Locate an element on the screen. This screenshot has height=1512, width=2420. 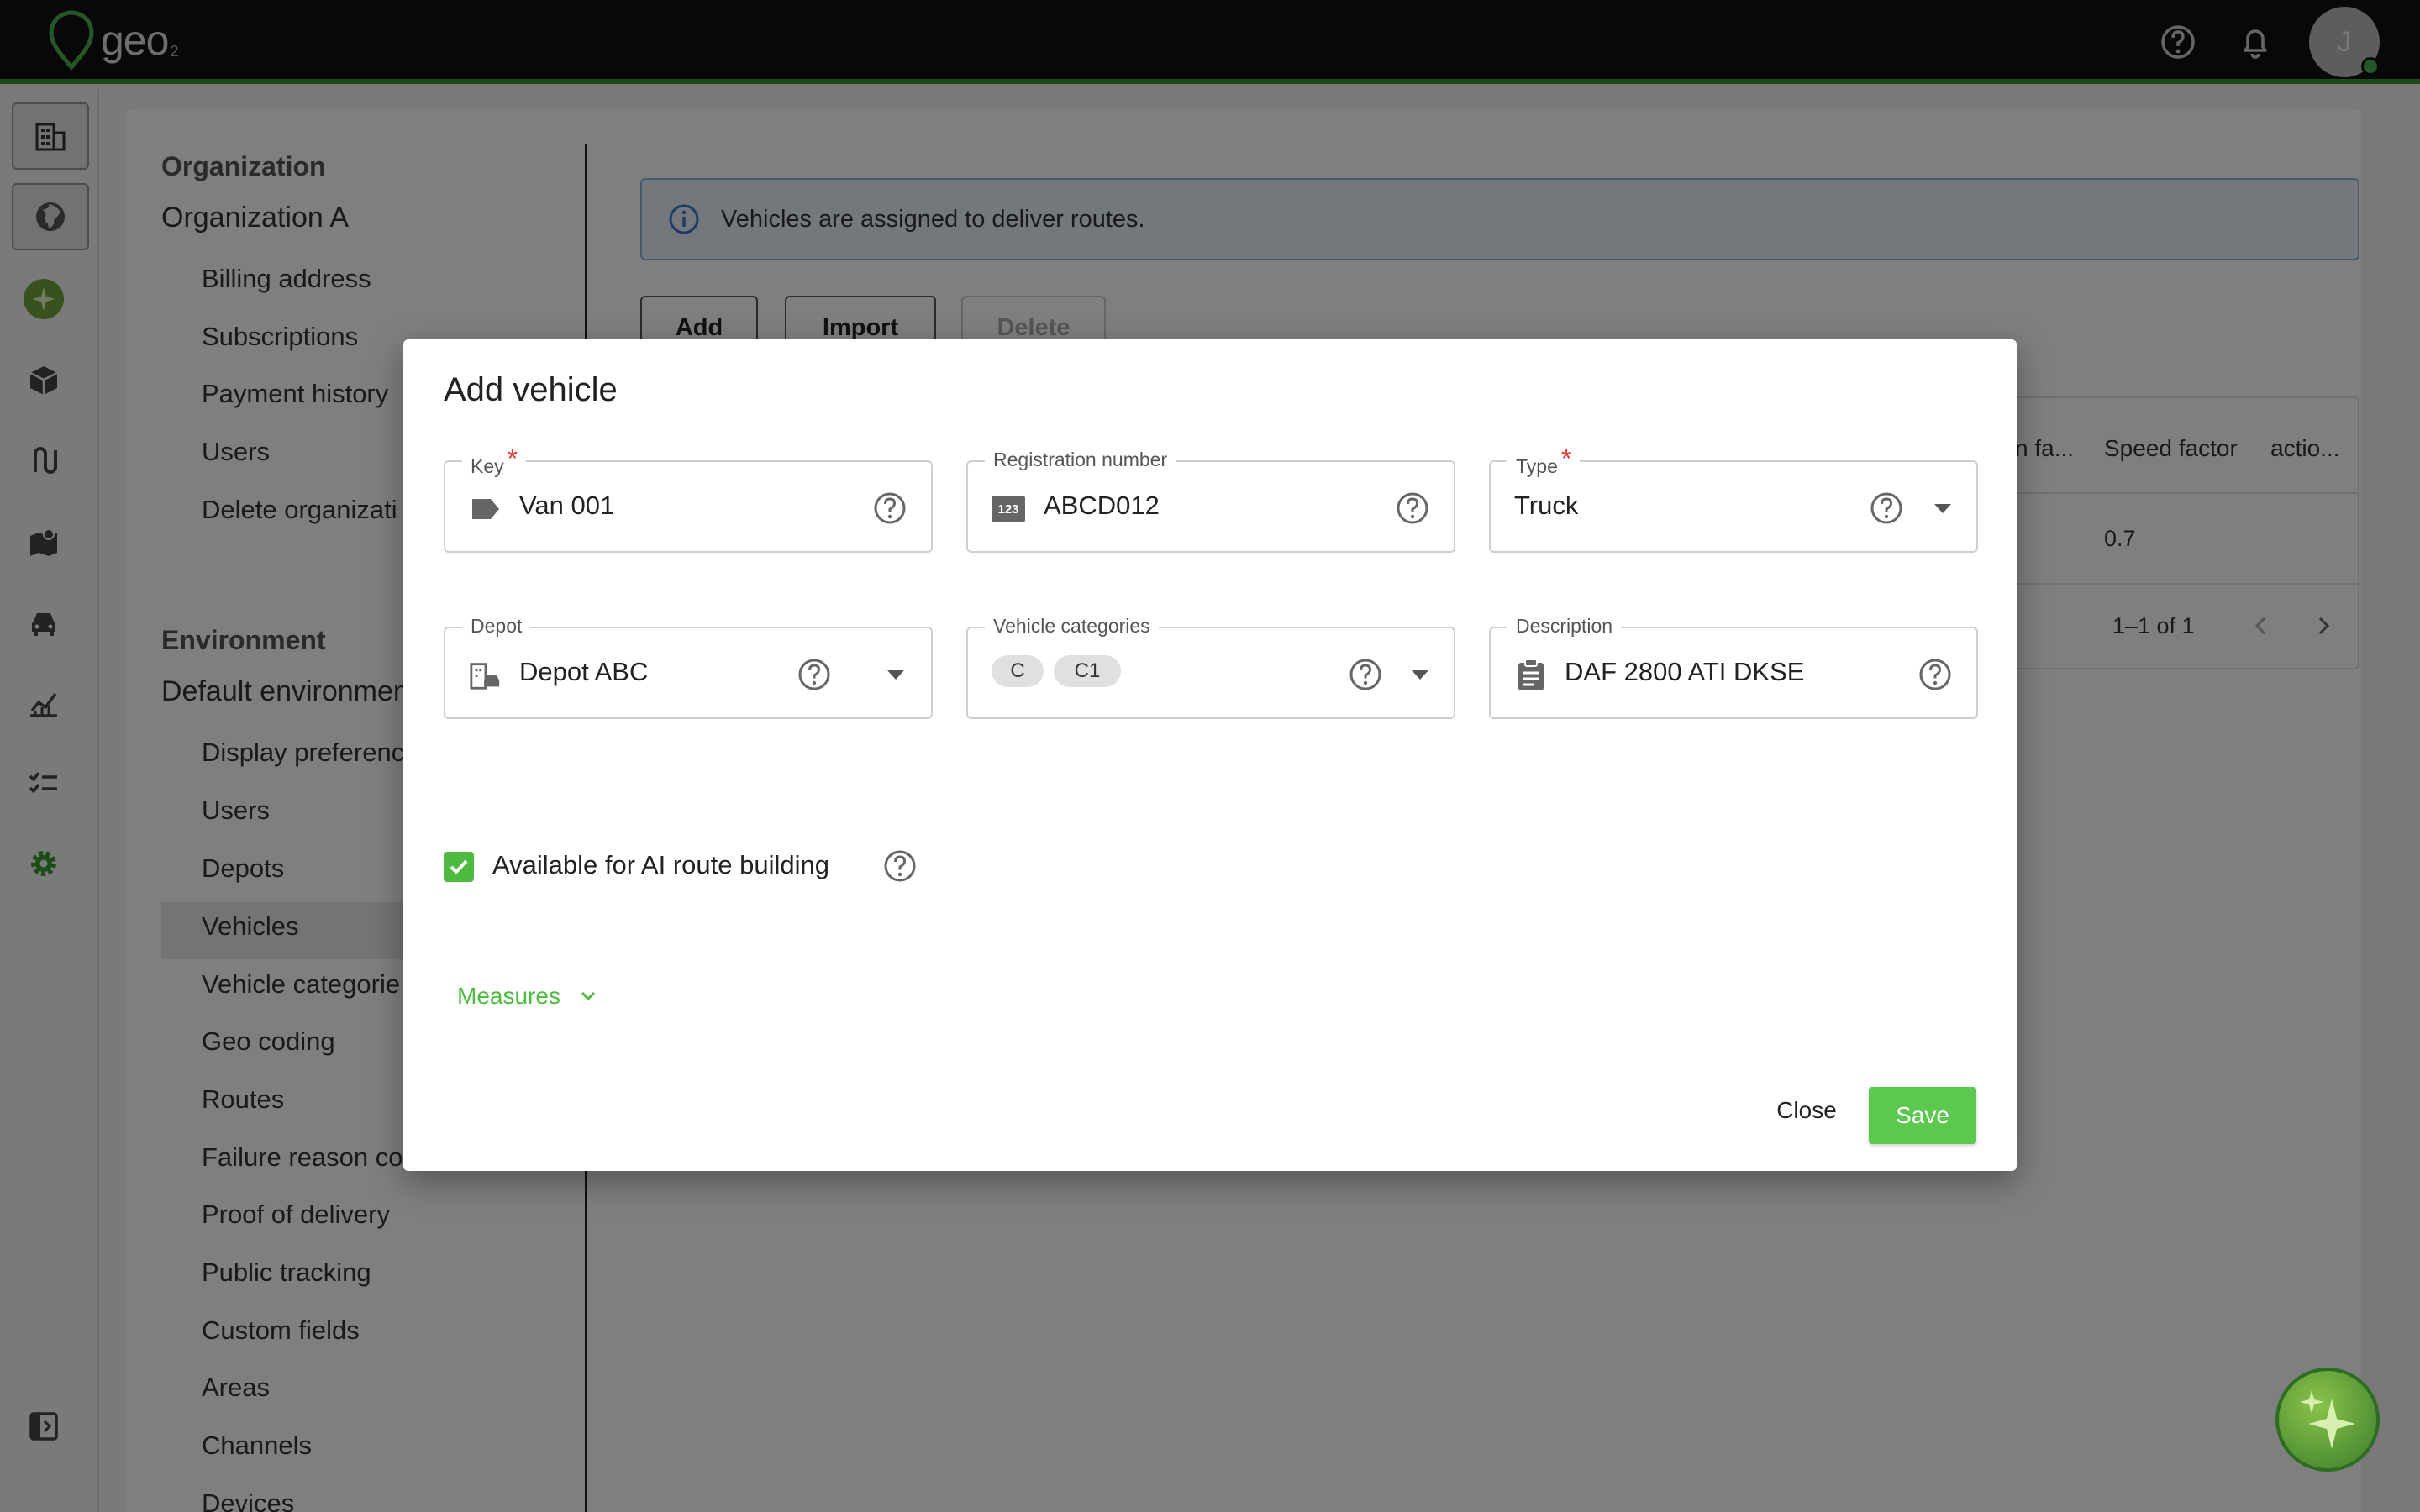
clipboard-icon is located at coordinates (1531, 675).